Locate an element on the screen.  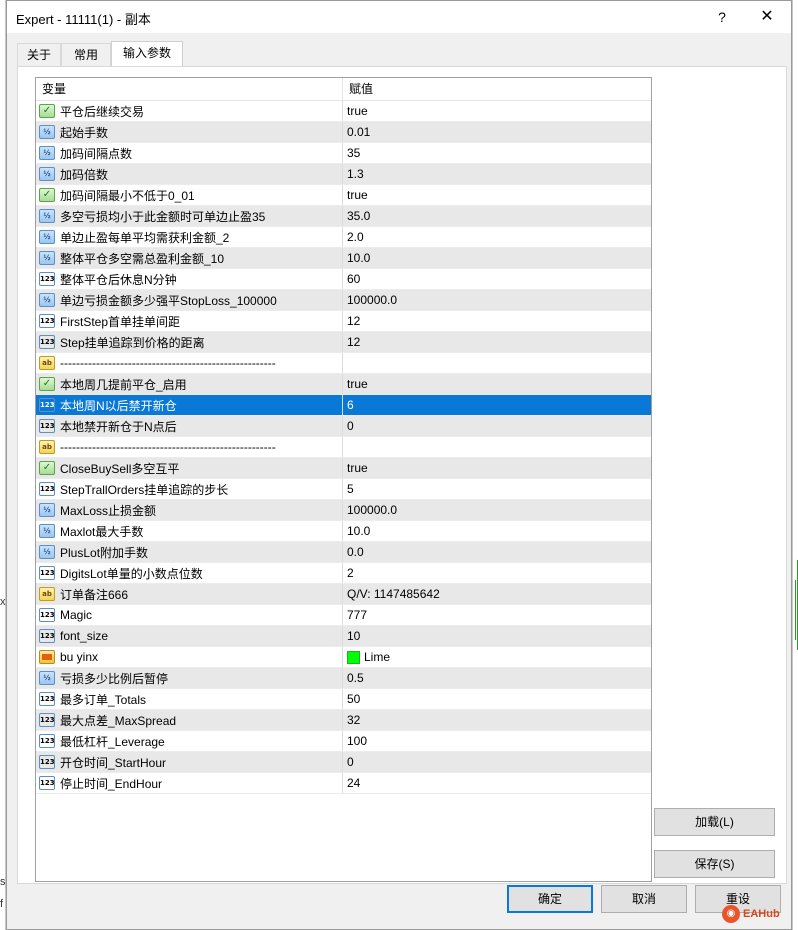
table-row: 123 最多订单_Totals 50 is located at coordinates (343, 699).